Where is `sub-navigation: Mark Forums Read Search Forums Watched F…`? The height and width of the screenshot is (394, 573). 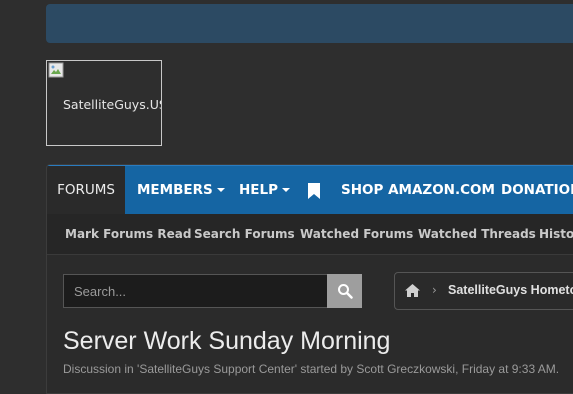
sub-navigation: Mark Forums Read Search Forums Watched F… is located at coordinates (310, 234).